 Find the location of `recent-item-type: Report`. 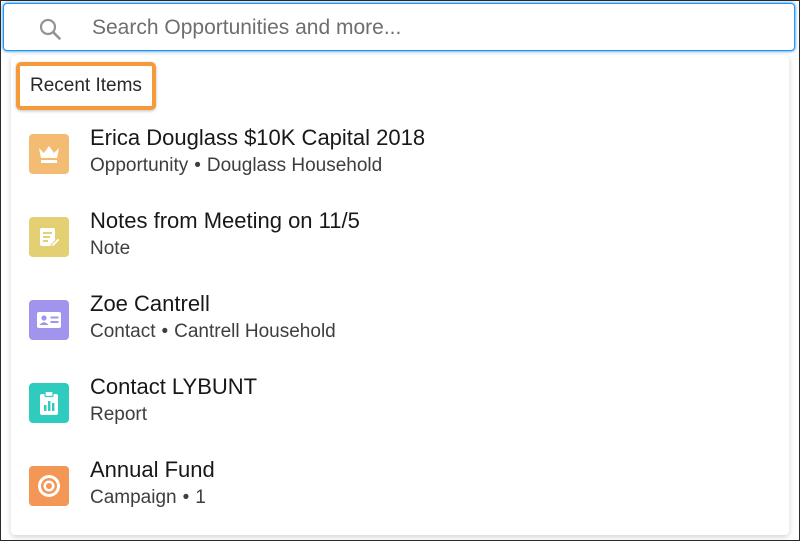

recent-item-type: Report is located at coordinates (119, 414).